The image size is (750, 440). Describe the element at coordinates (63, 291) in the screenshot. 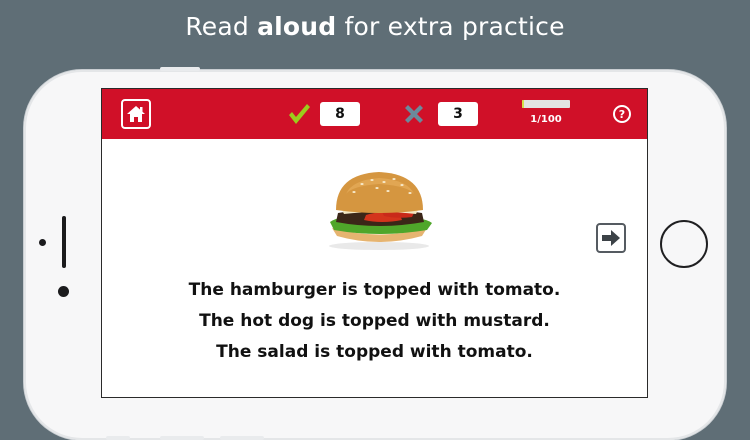

I see `phone-sensor` at that location.